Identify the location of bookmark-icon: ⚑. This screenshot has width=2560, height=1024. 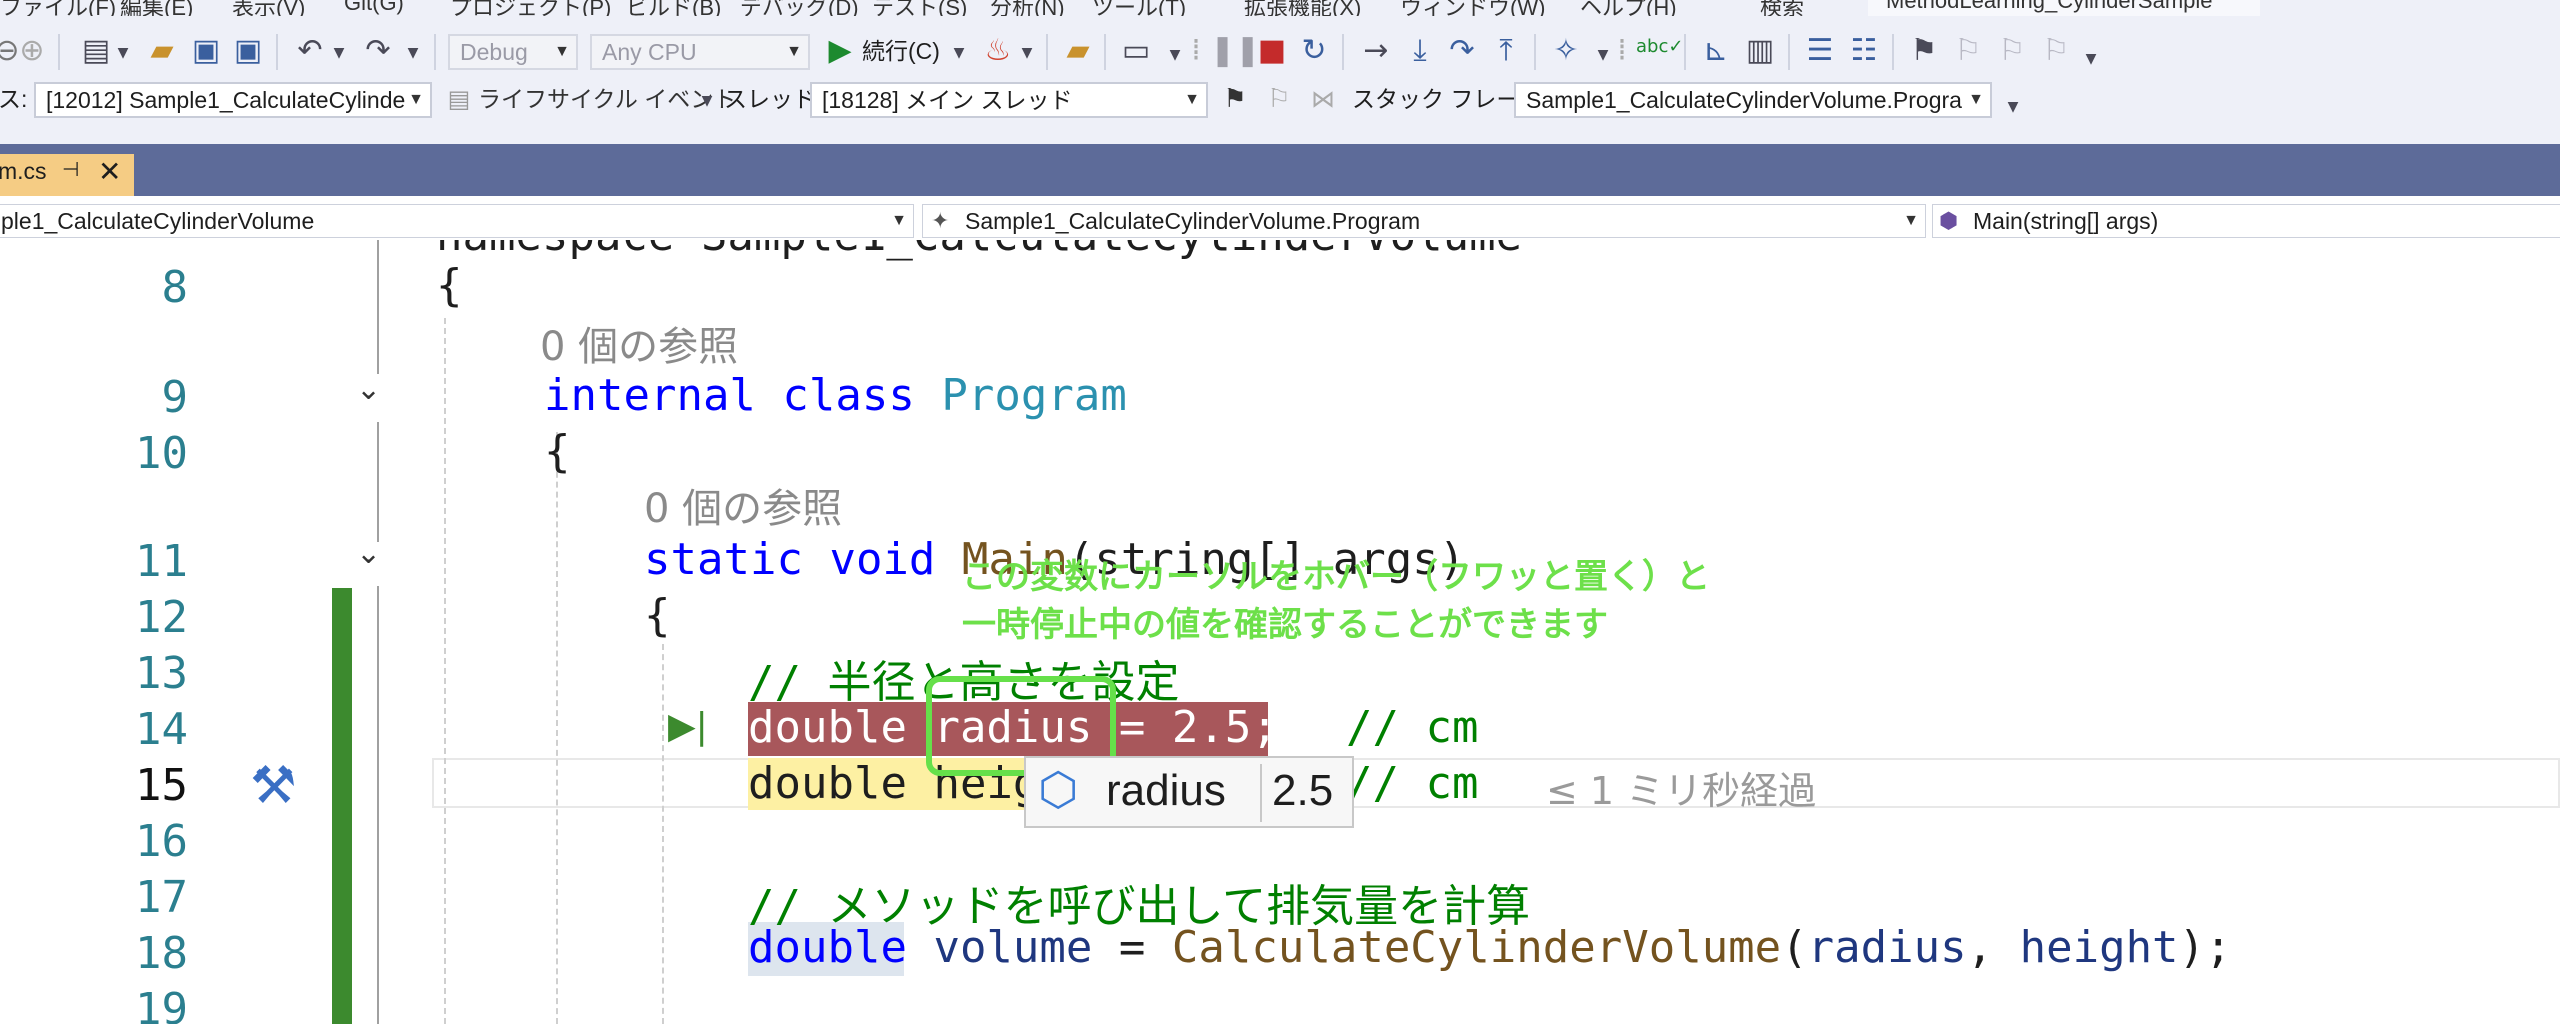
(1924, 51).